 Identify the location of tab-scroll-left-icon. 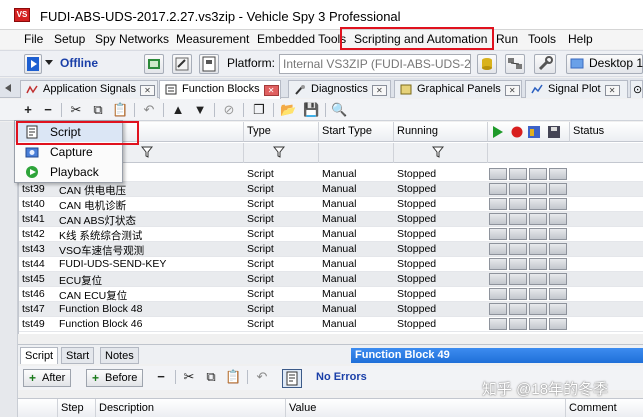
(8, 88).